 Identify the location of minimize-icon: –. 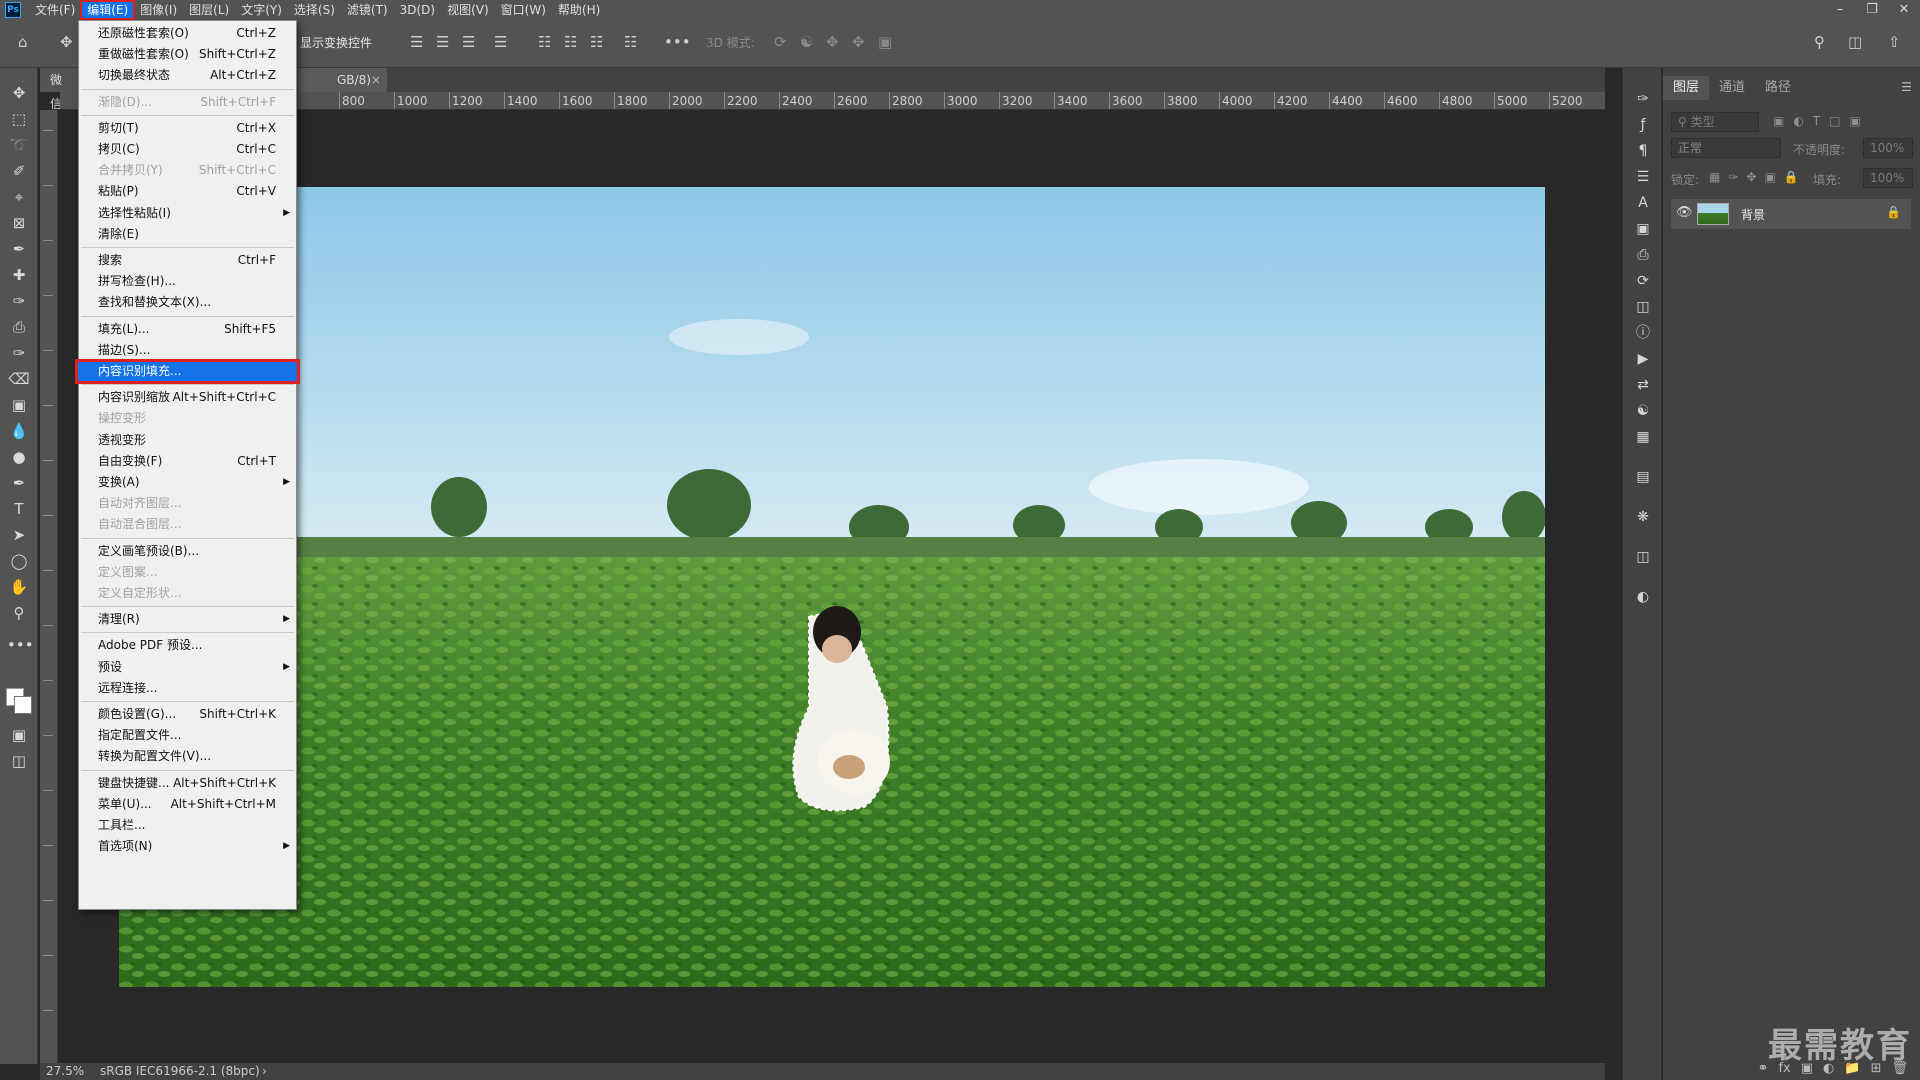
(1840, 10).